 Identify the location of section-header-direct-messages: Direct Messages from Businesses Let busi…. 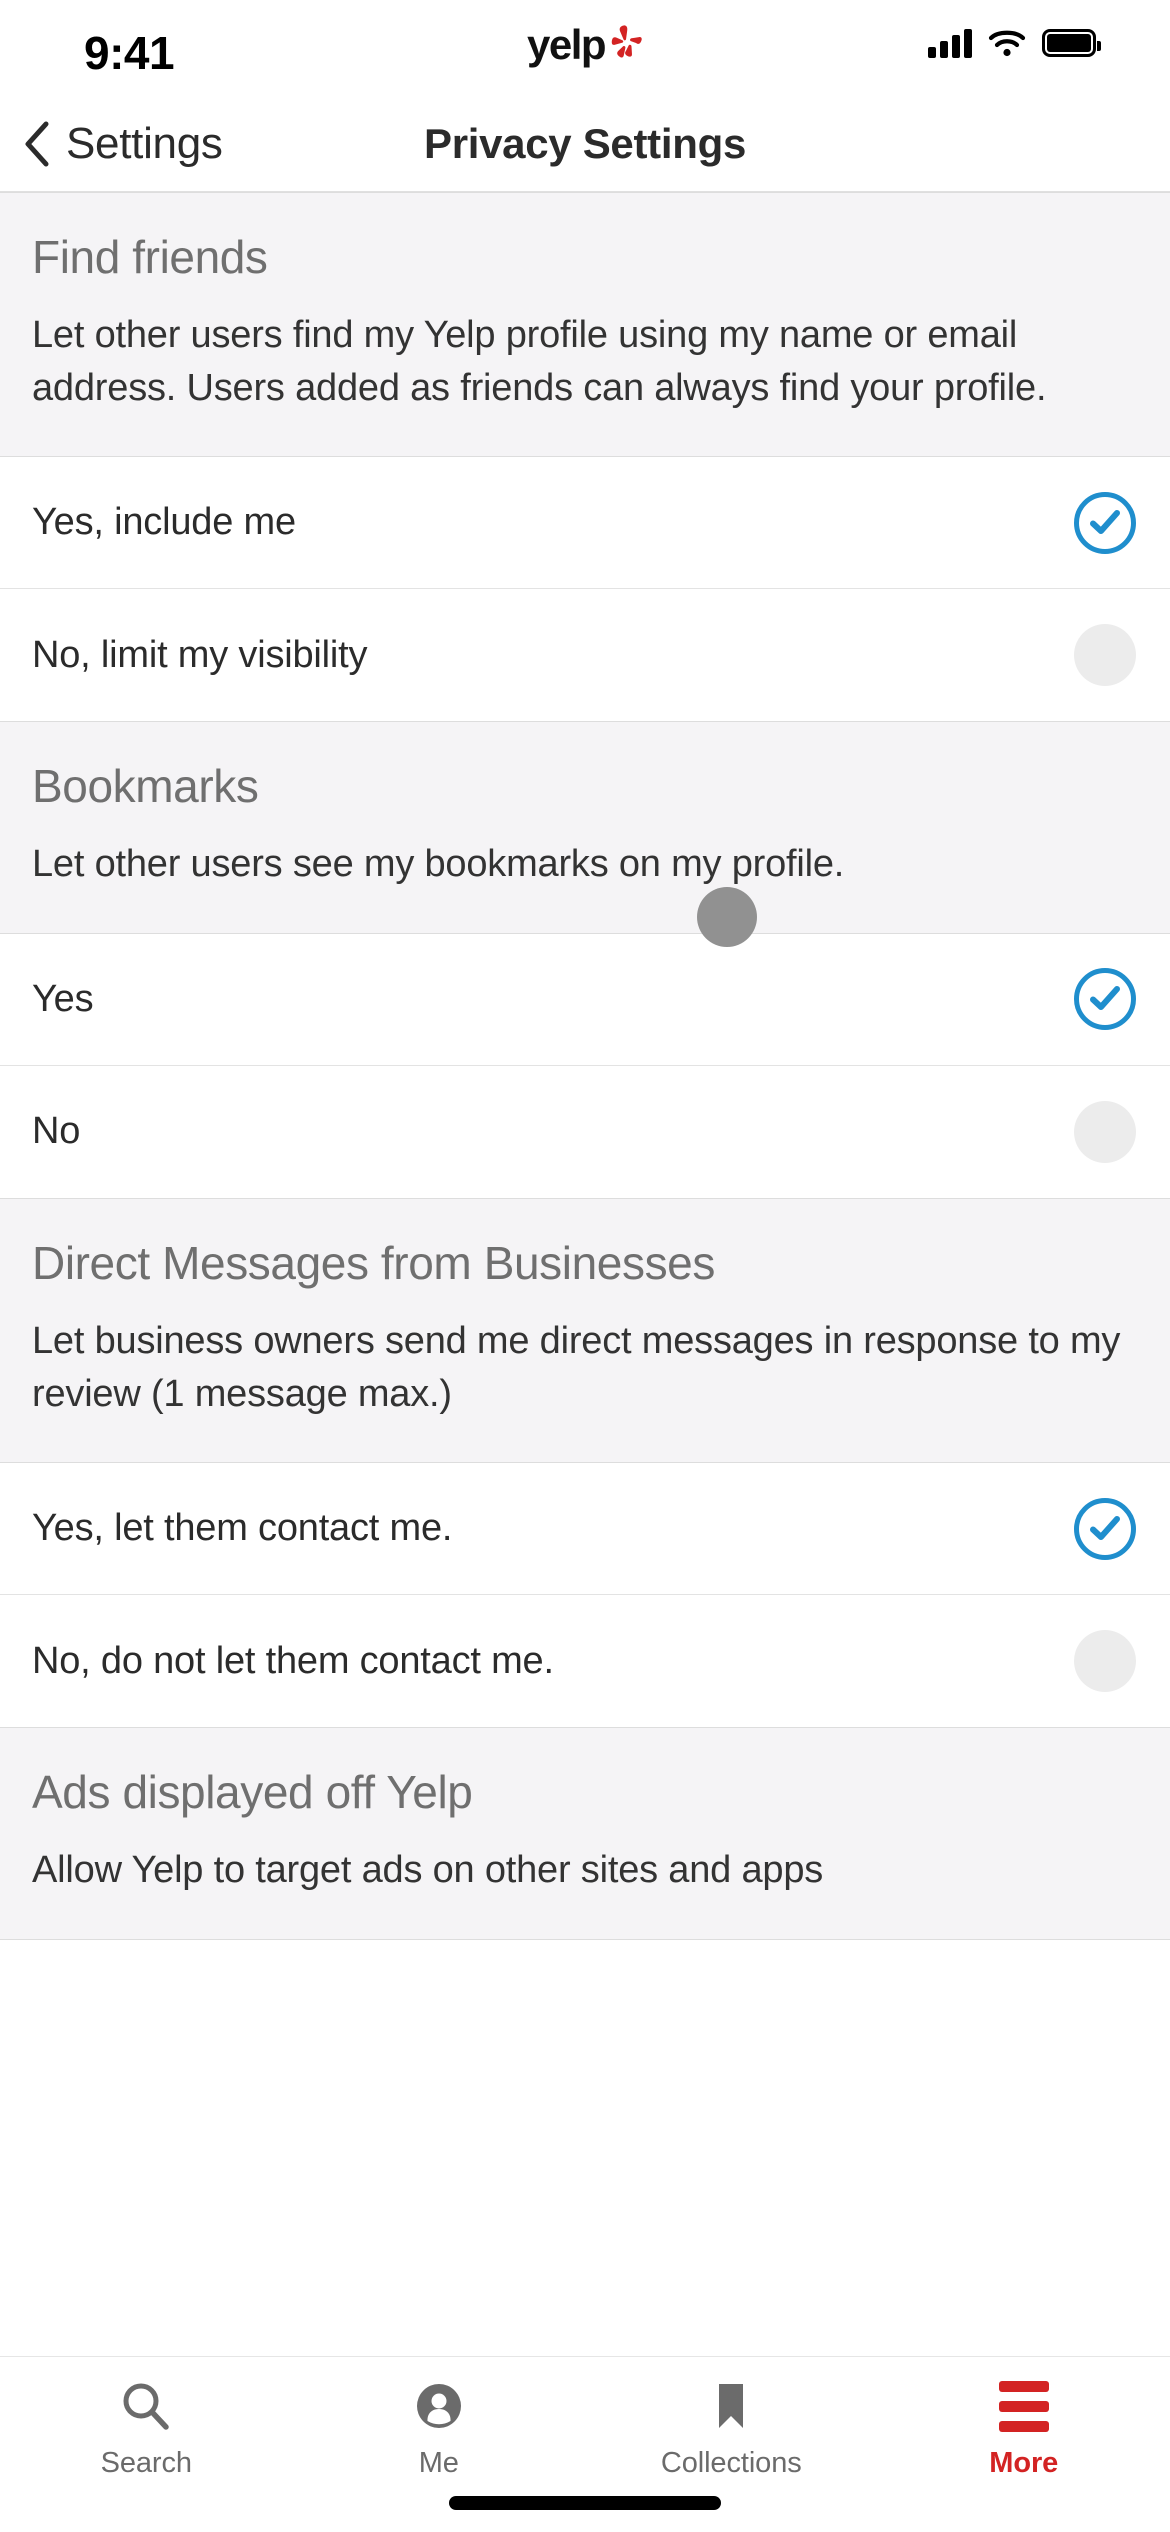
(585, 1330).